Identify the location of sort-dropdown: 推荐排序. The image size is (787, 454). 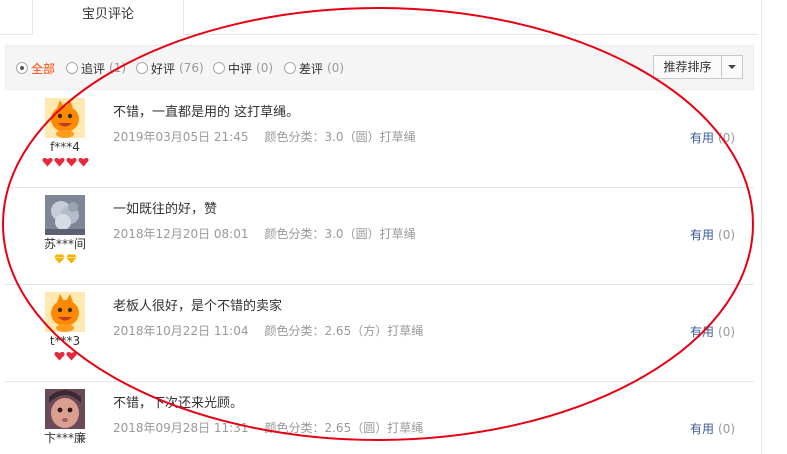
(698, 67).